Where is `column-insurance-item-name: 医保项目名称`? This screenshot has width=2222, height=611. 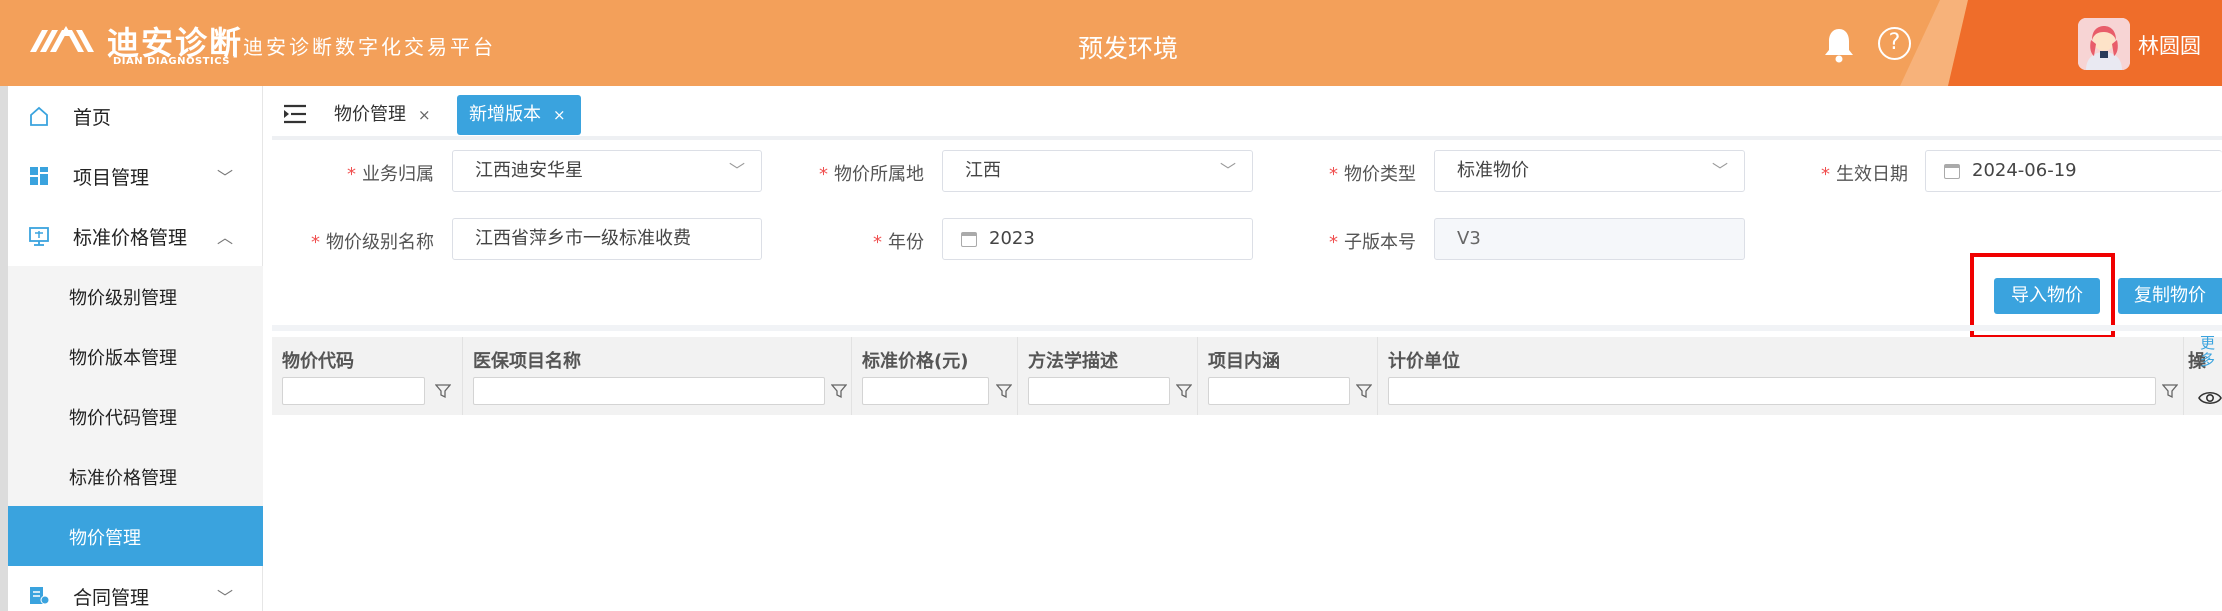
column-insurance-item-name: 医保项目名称 is located at coordinates (657, 376).